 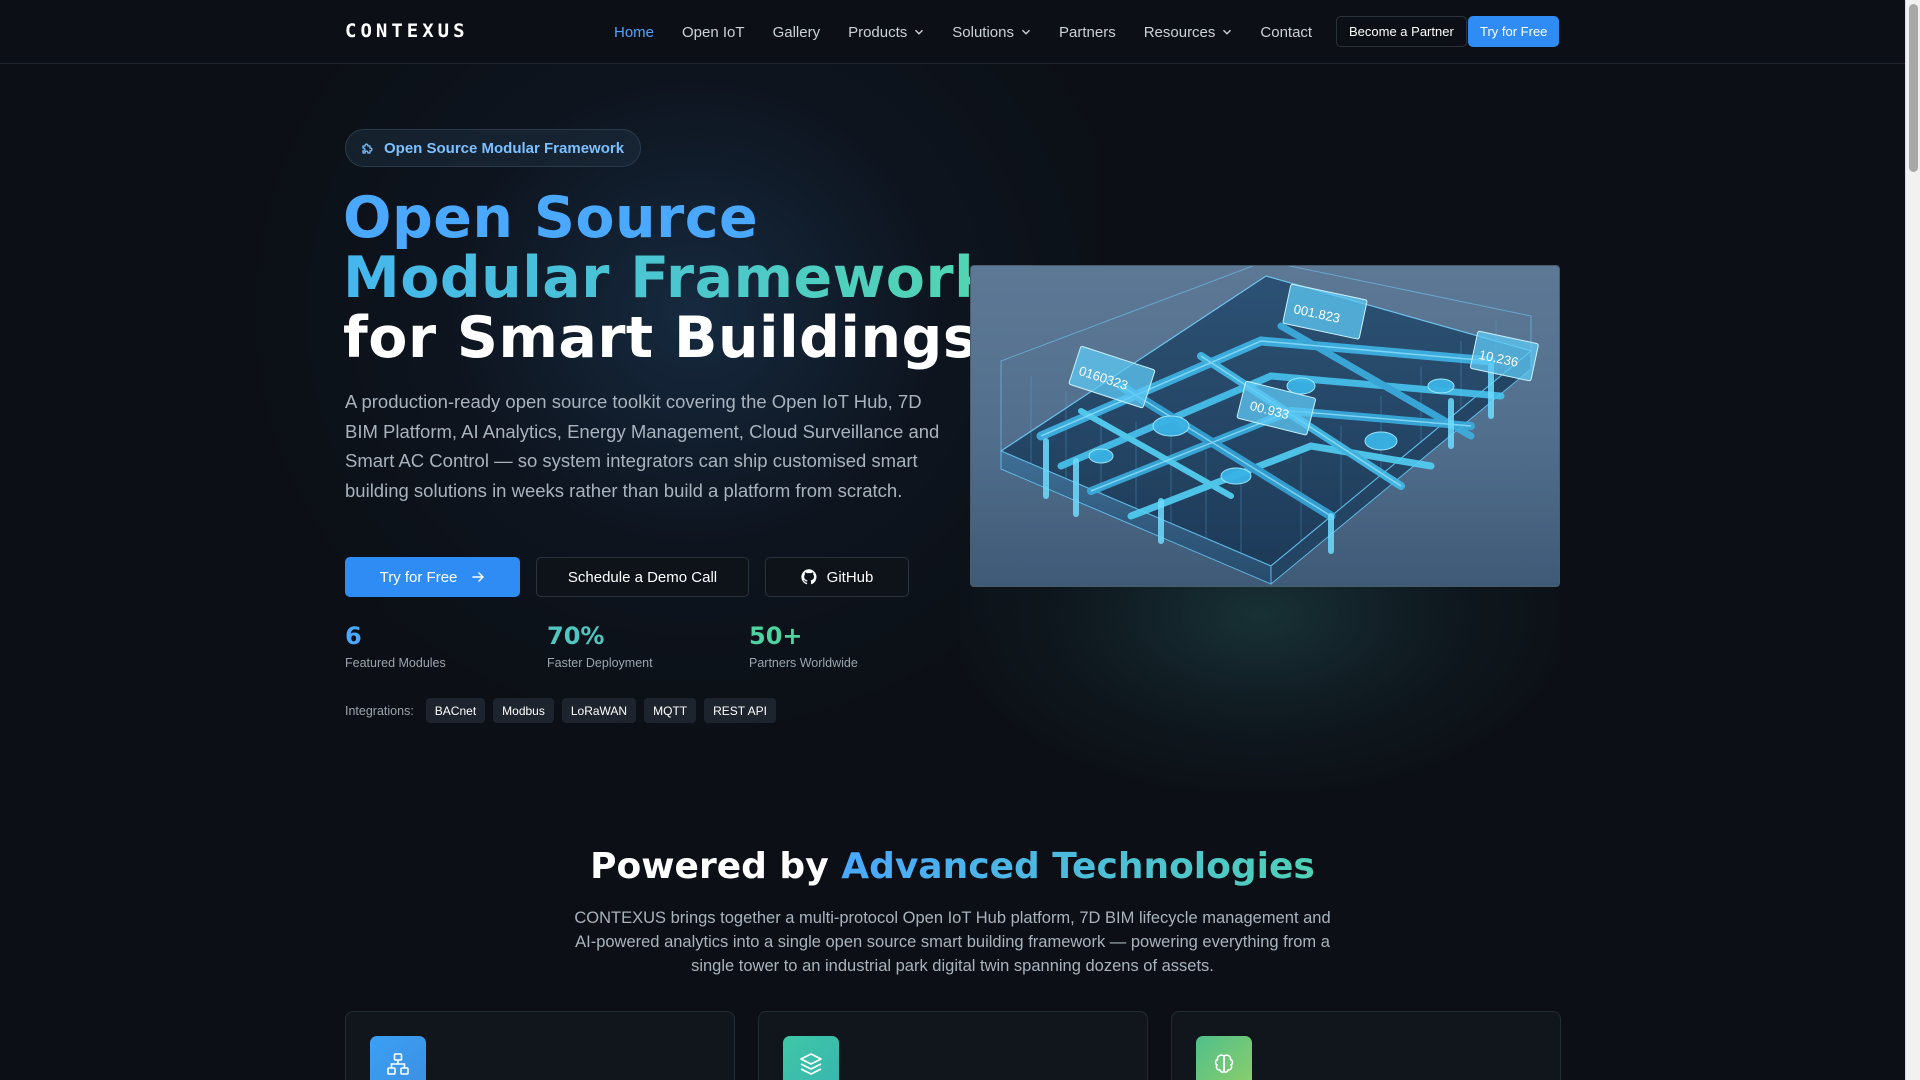 What do you see at coordinates (353, 636) in the screenshot?
I see `stat-value: 6` at bounding box center [353, 636].